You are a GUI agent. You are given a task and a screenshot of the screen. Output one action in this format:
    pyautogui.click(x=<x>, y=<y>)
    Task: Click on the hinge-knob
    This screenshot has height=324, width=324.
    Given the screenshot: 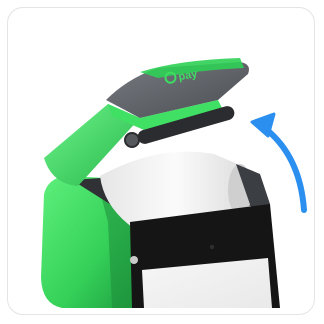 What is the action you would take?
    pyautogui.click(x=132, y=140)
    